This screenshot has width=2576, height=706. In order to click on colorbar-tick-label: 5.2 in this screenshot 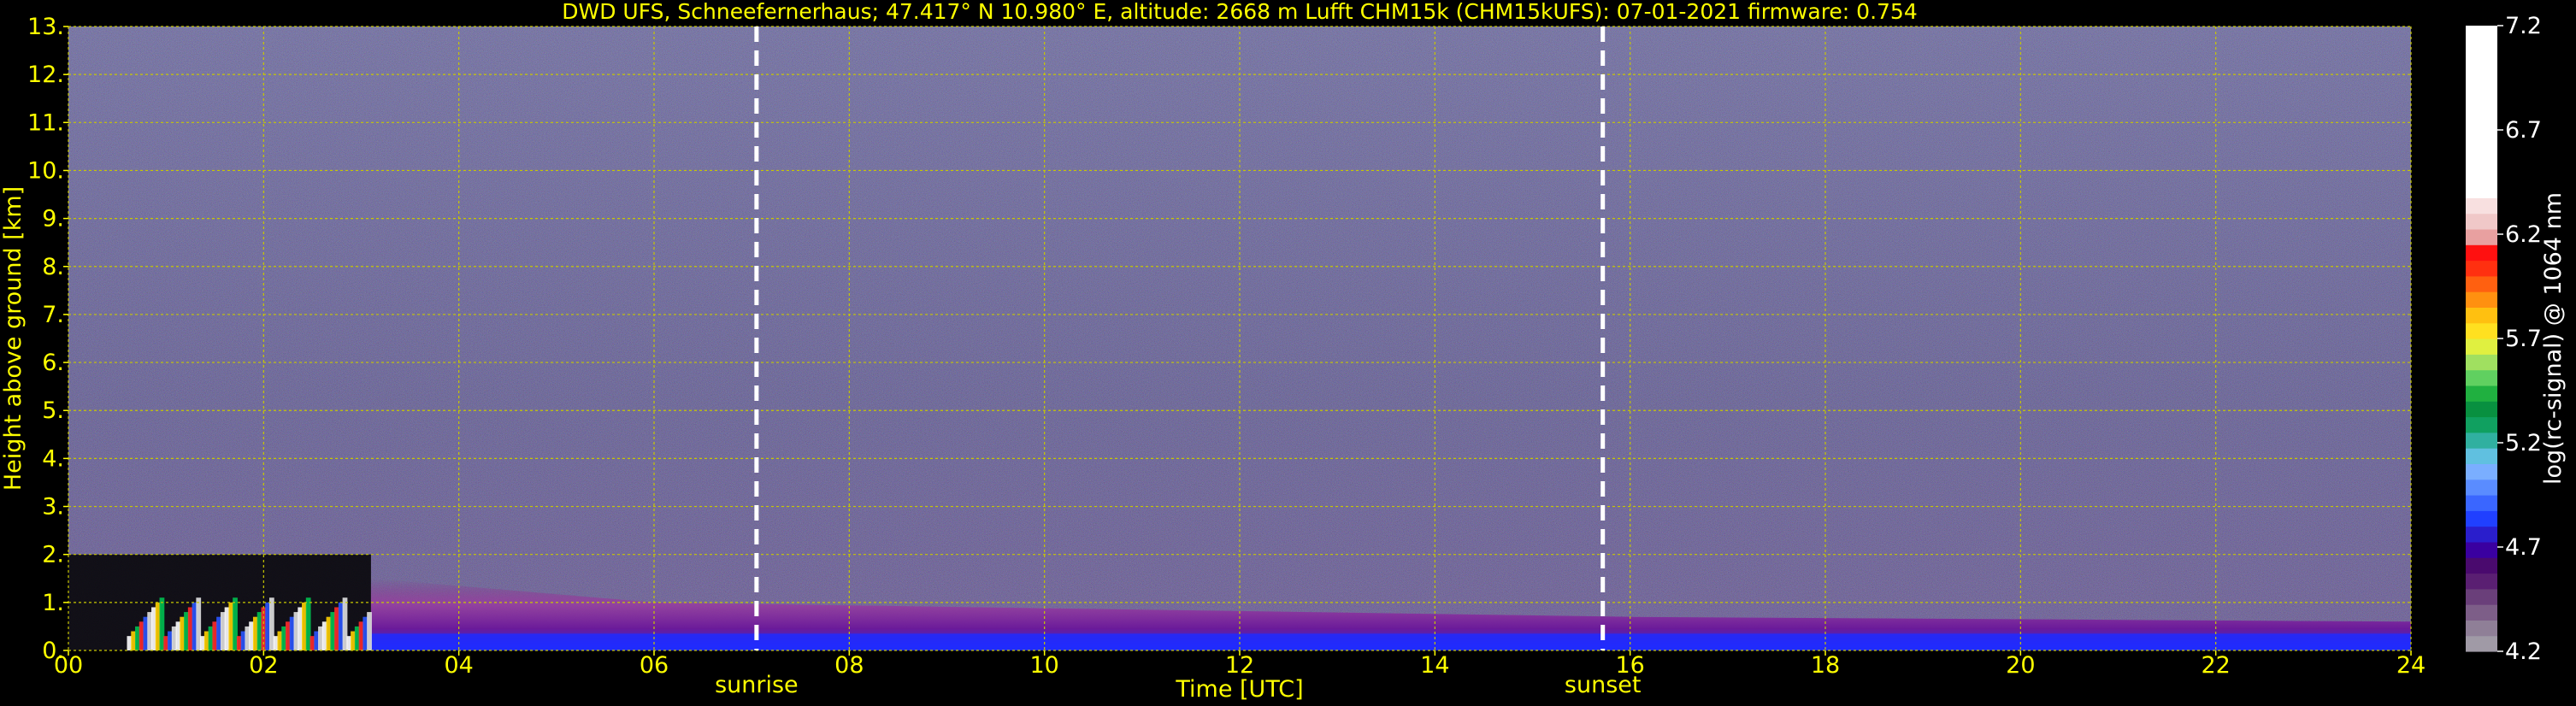, I will do `click(2523, 443)`.